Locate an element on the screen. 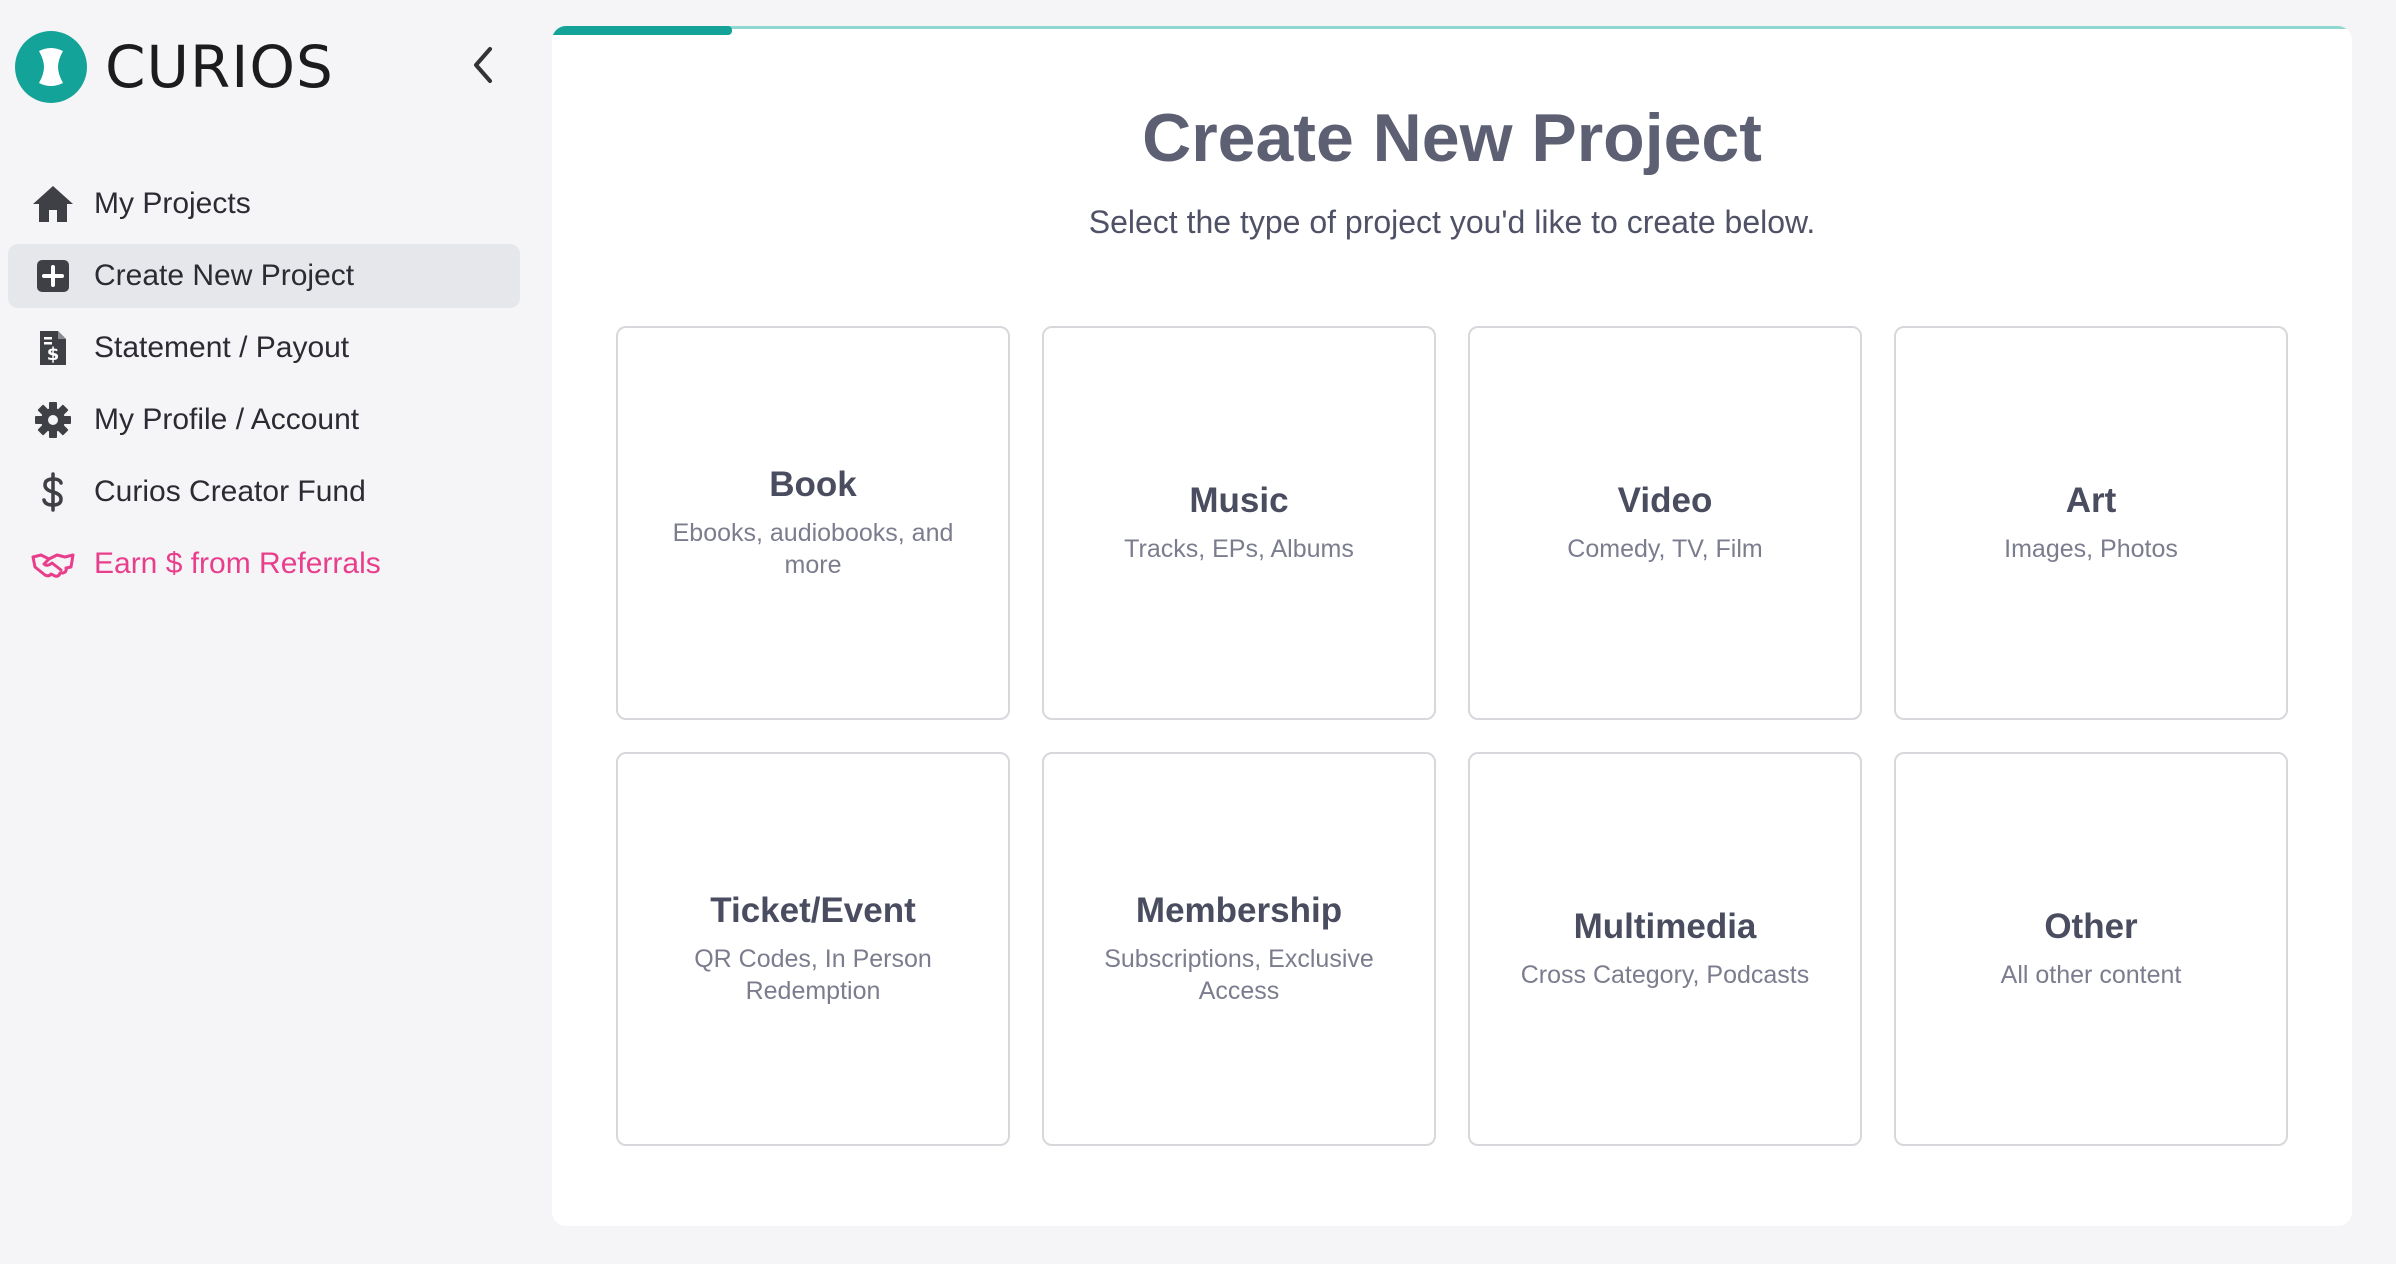  sidebar-item-my-projects: My Projects is located at coordinates (264, 204).